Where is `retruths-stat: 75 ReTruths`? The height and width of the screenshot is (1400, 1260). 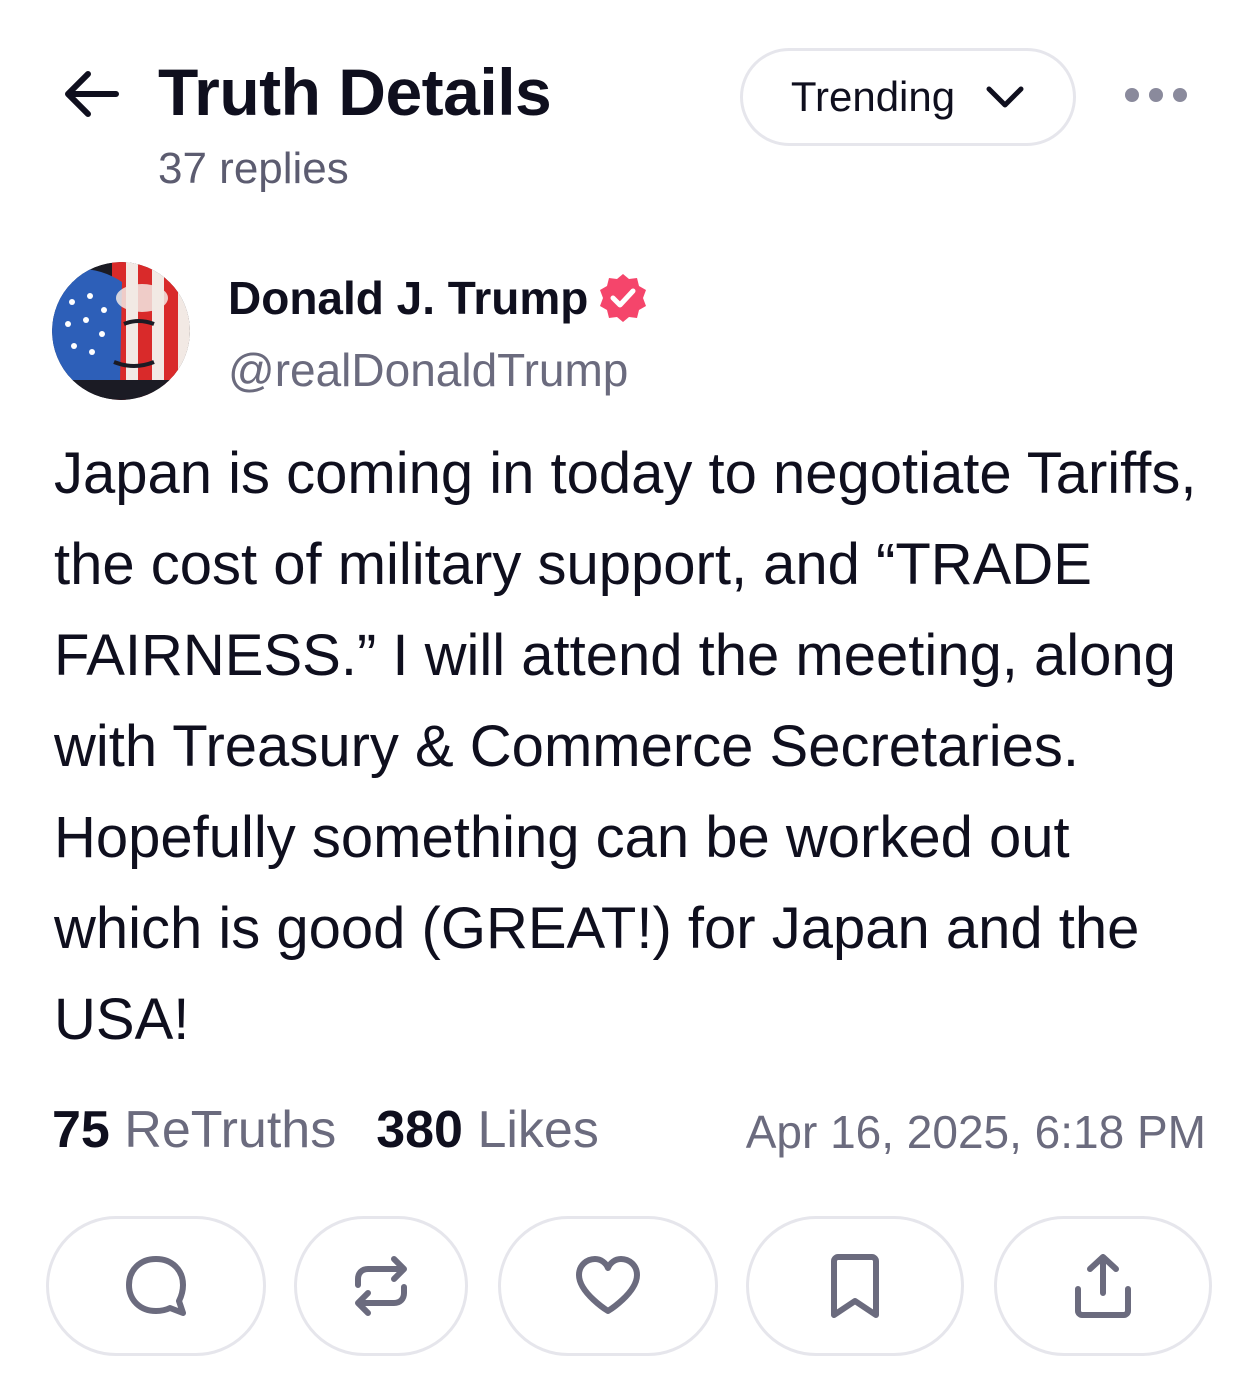 retruths-stat: 75 ReTruths is located at coordinates (194, 1130).